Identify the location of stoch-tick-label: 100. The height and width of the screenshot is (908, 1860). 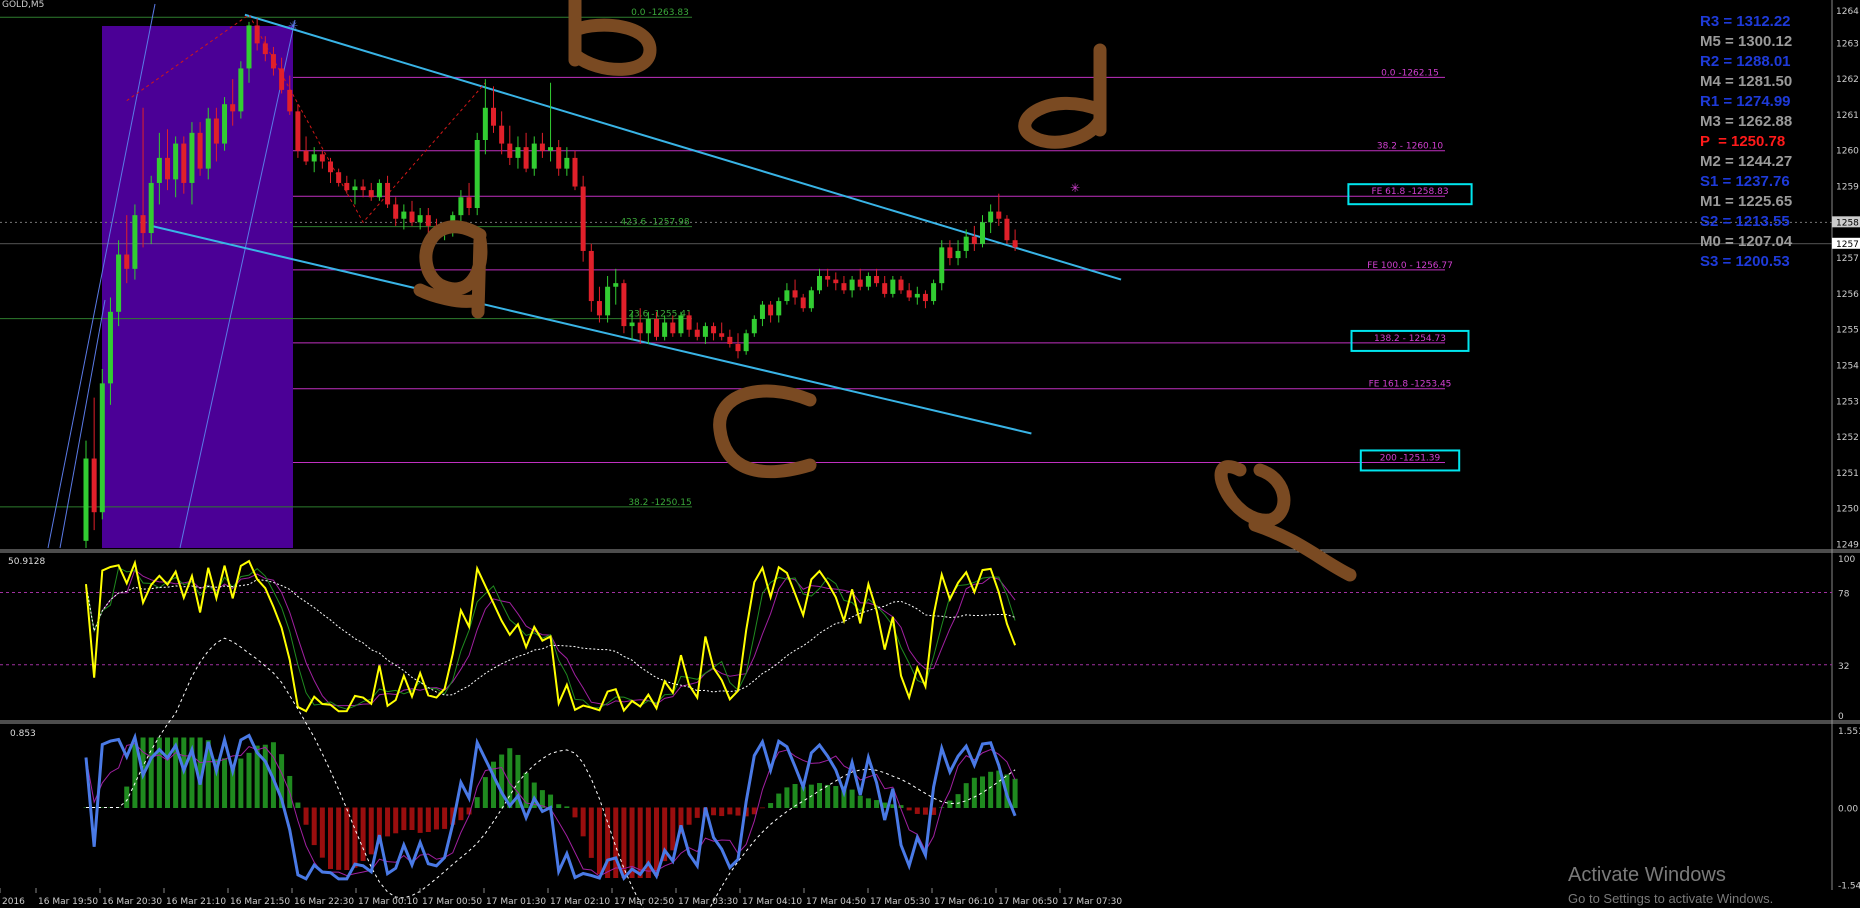
(1846, 560).